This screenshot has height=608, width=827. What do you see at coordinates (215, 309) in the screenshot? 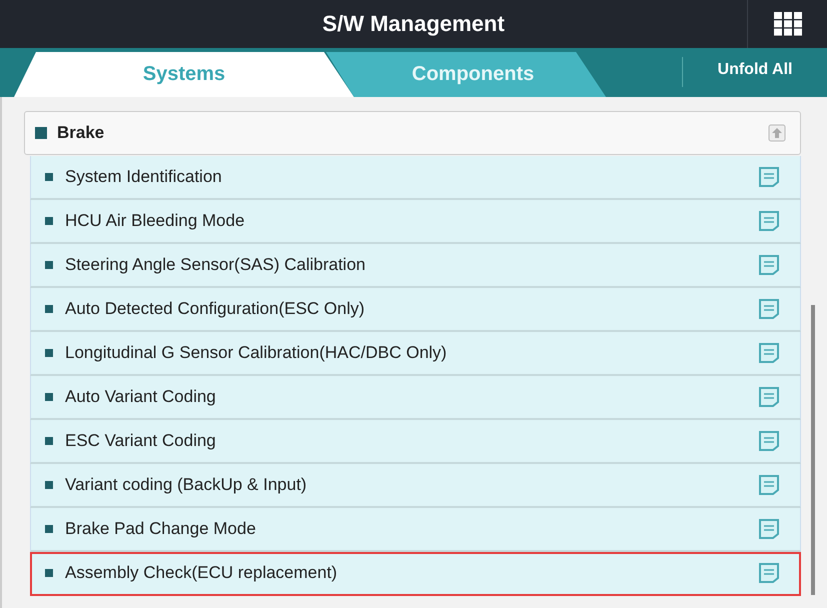
I see `item-label: Auto Detected Configuration(ESC Only)` at bounding box center [215, 309].